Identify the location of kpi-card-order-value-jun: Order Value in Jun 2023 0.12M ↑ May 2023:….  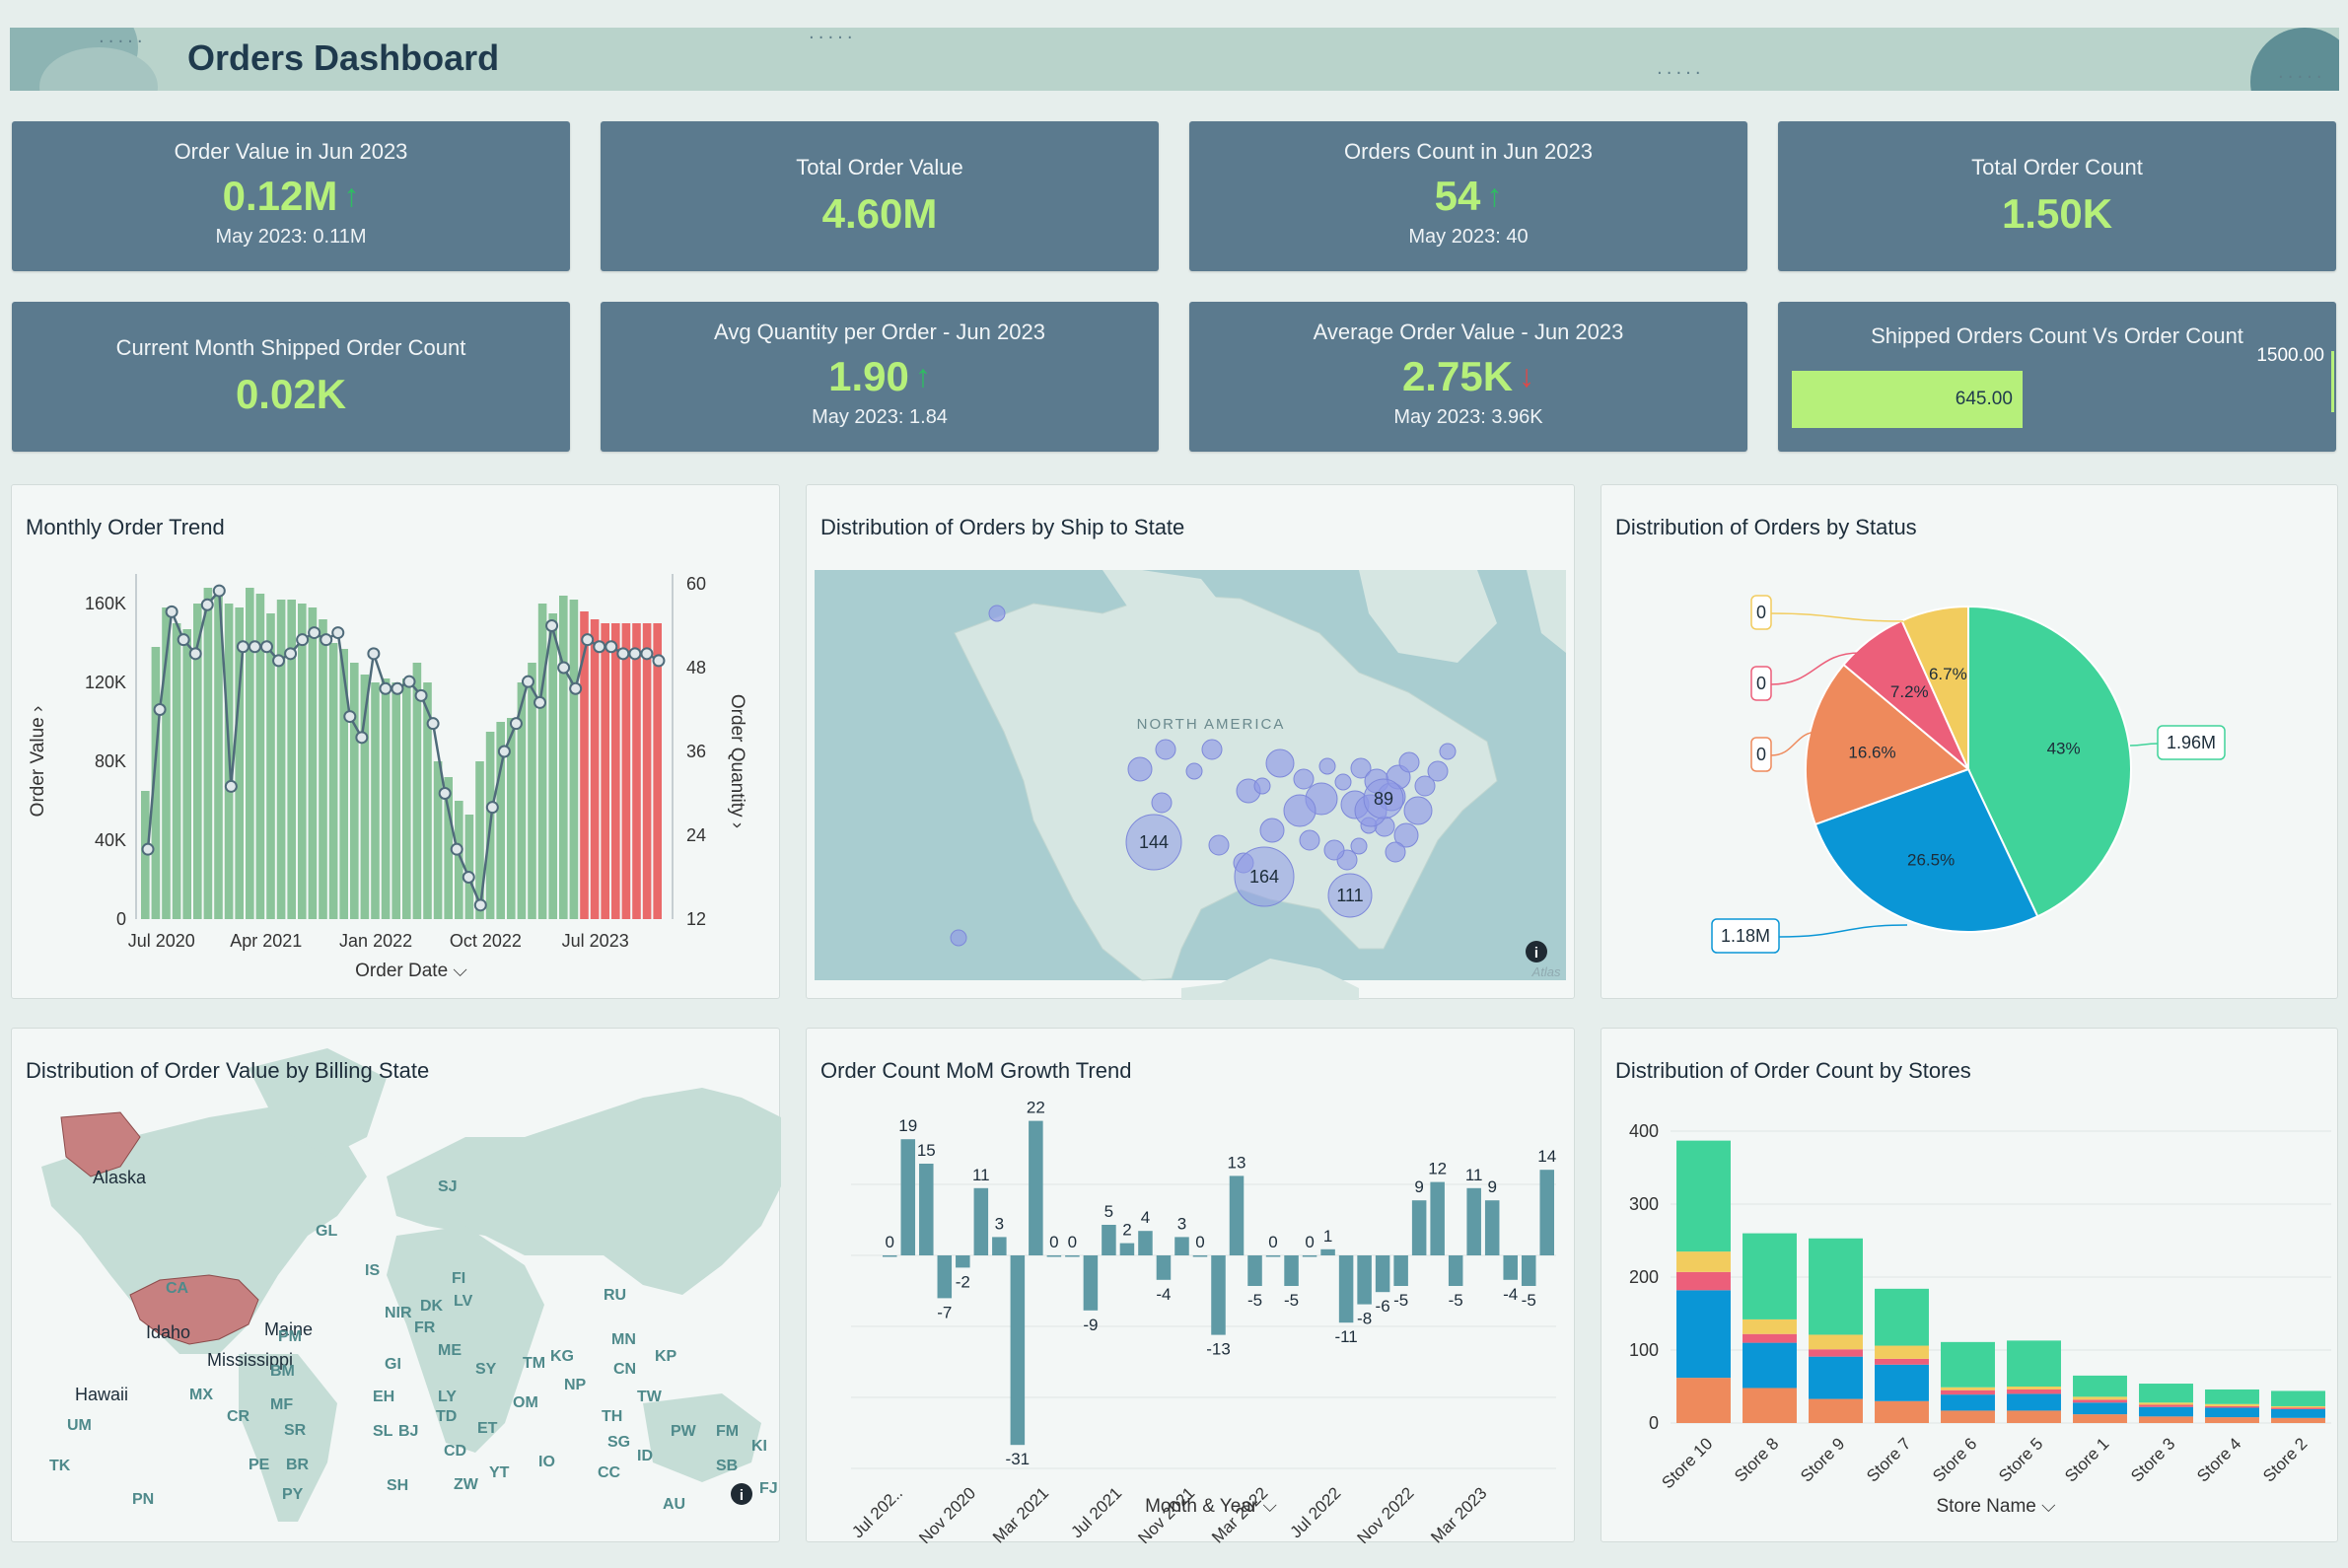
(291, 196).